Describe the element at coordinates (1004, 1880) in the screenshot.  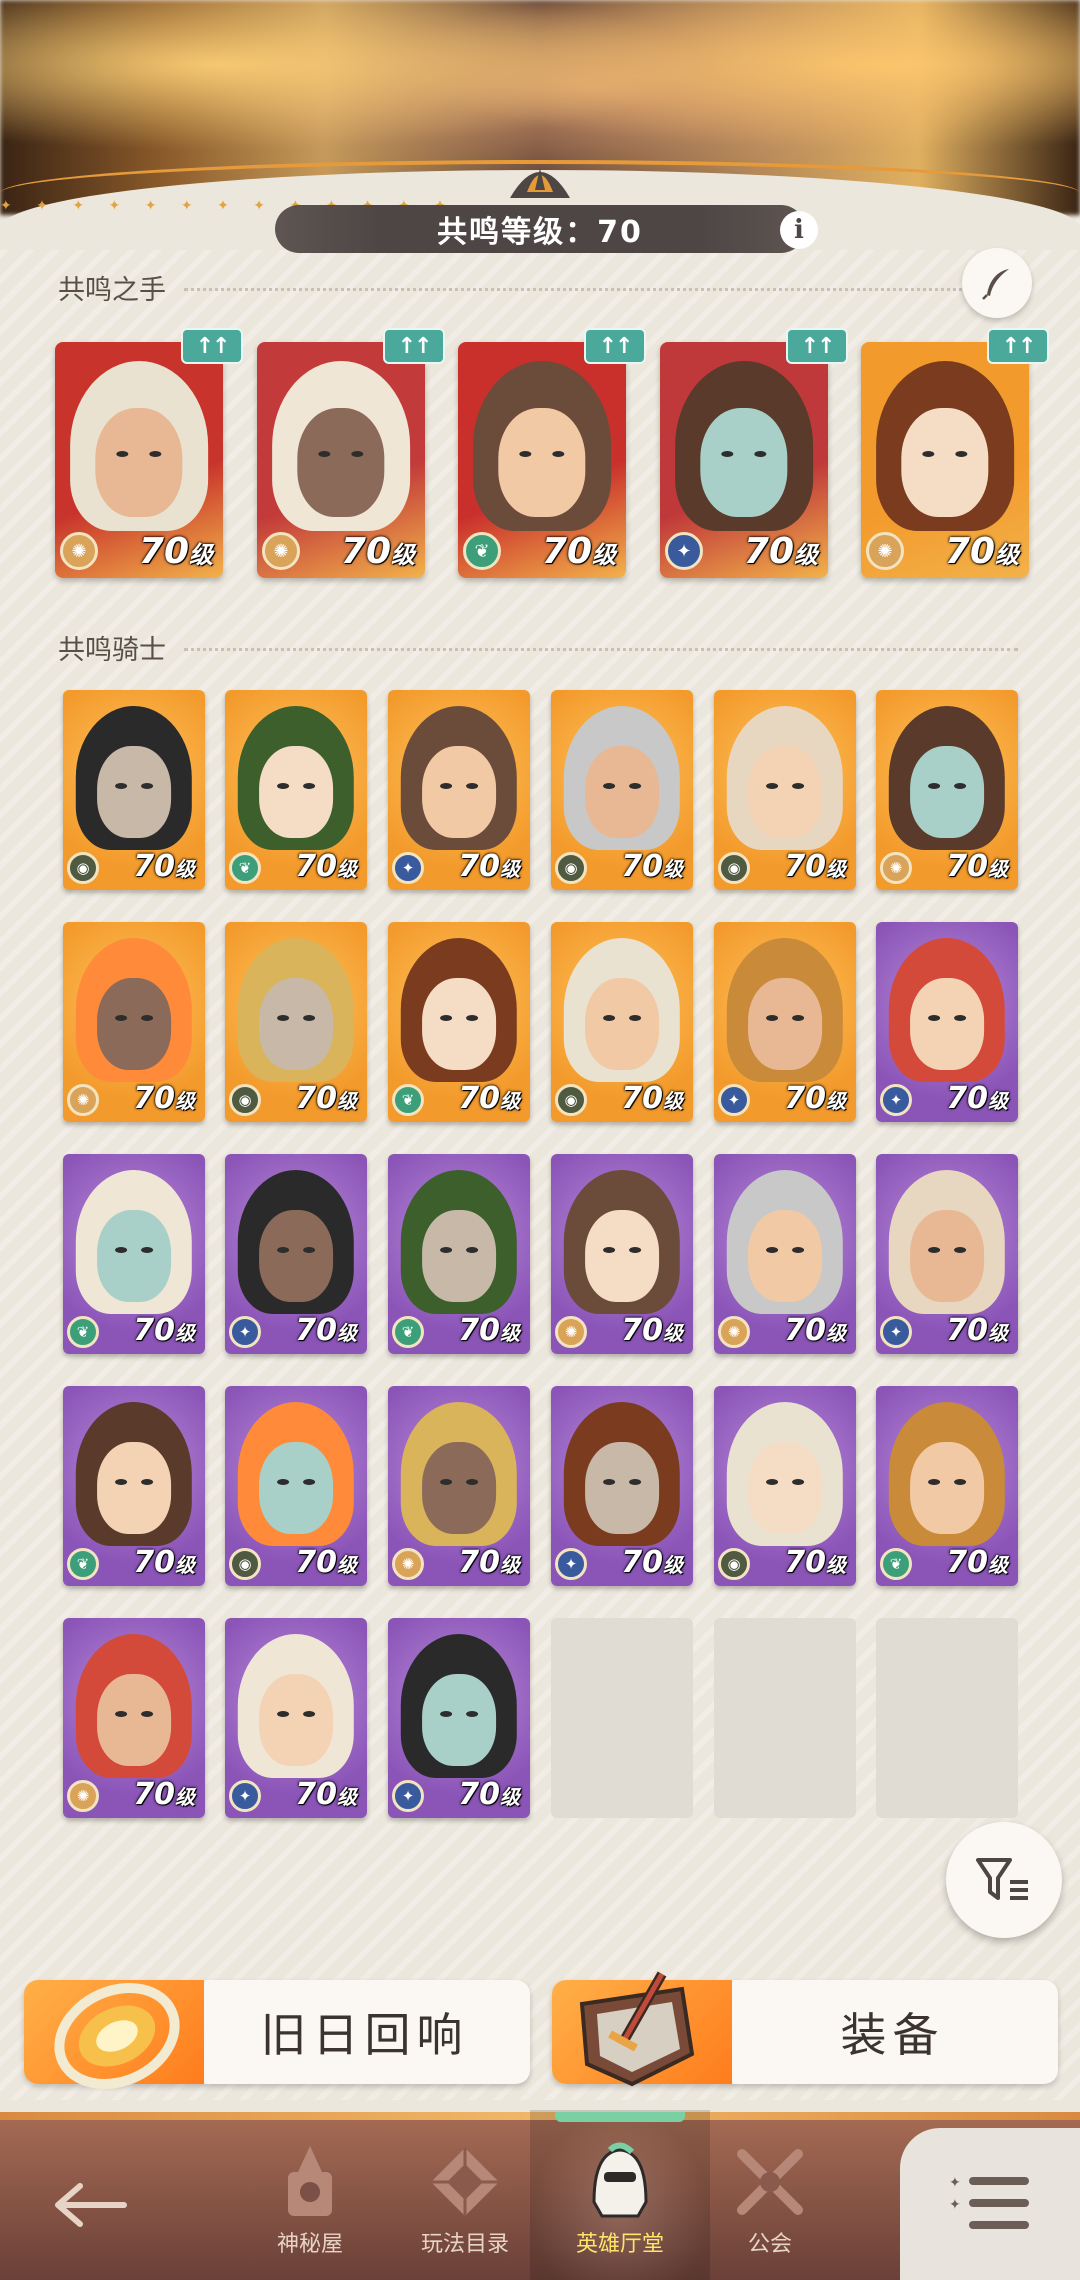
I see `filter-sort-button` at that location.